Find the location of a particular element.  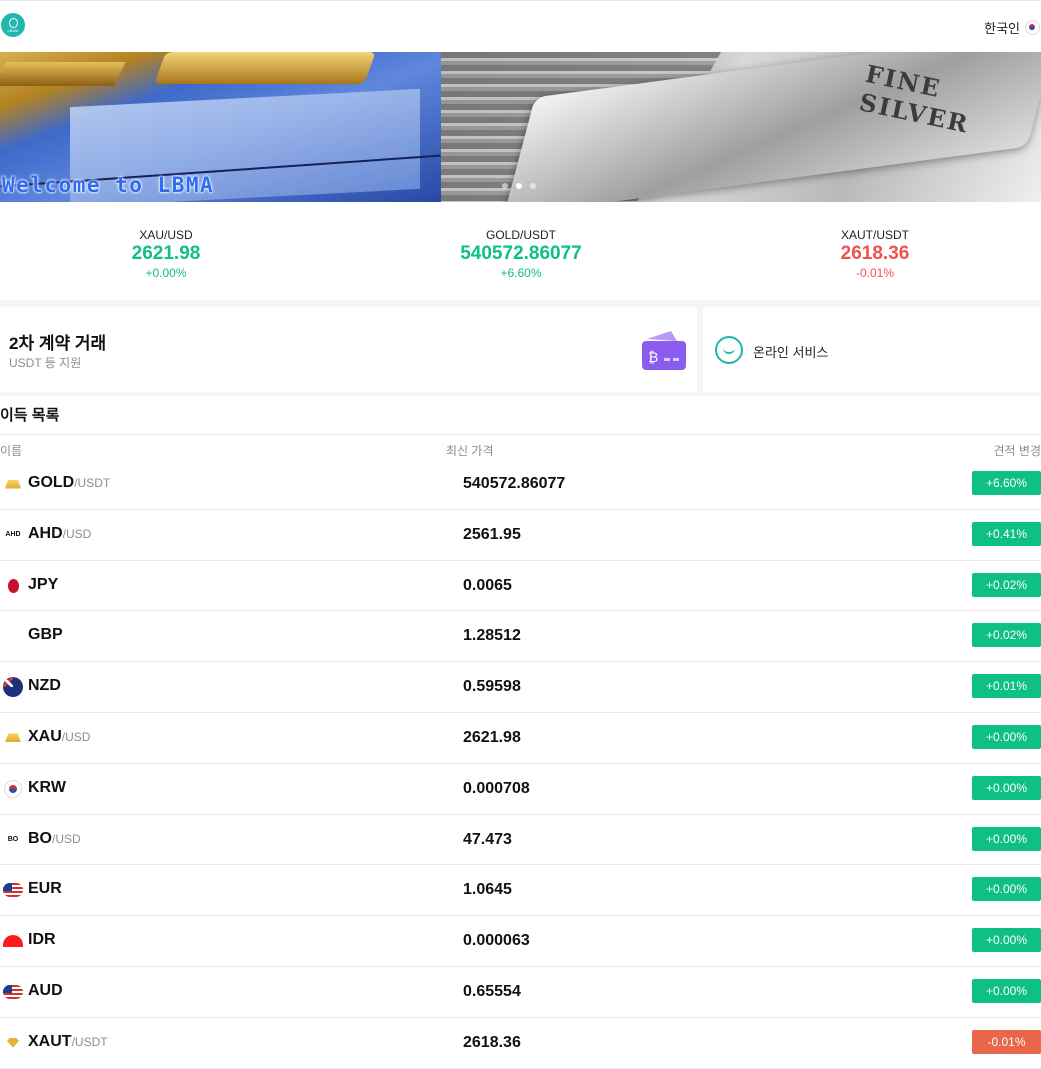

list-item: IDR0.000063+0.00% is located at coordinates (520, 941).